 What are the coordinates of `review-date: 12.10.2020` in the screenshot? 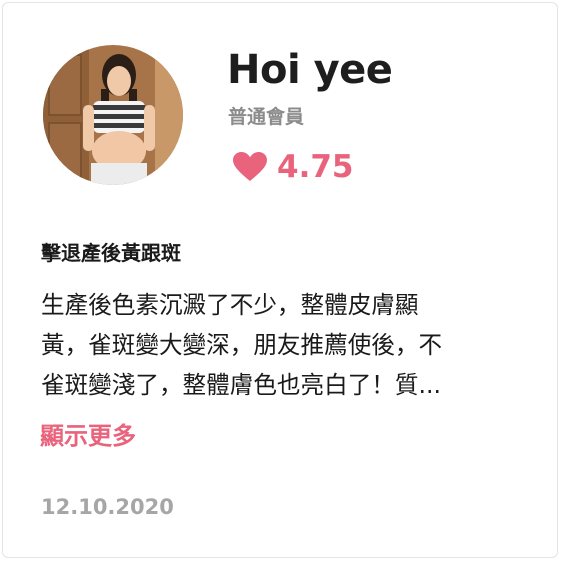 It's located at (107, 507).